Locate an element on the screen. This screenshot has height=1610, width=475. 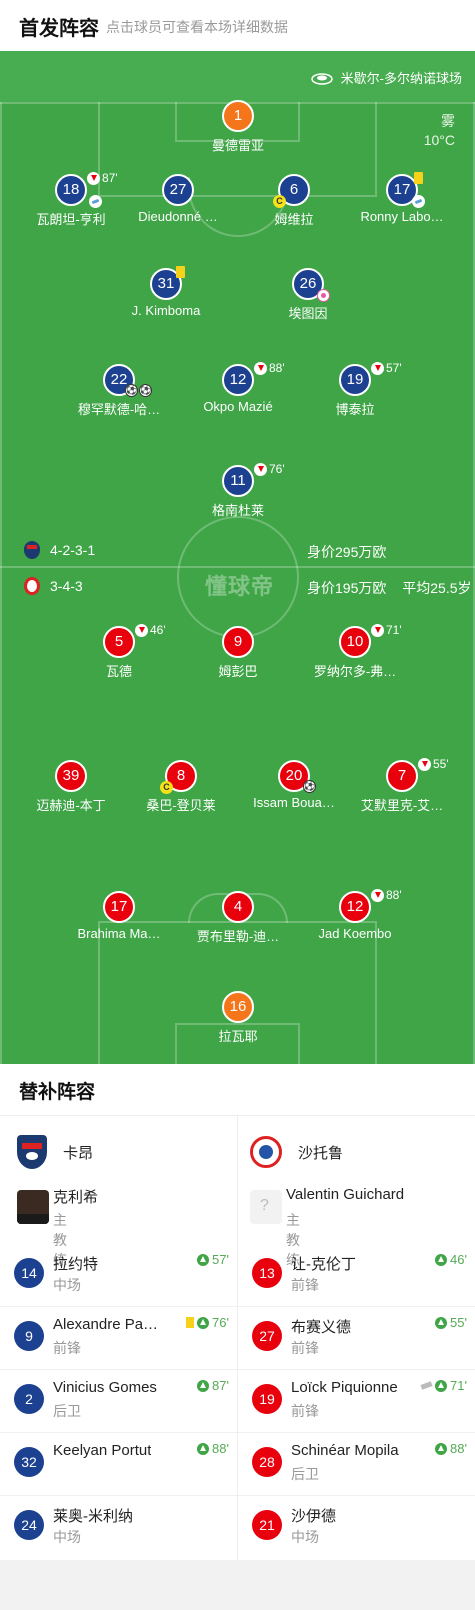
player-number: 39 is located at coordinates (71, 776).